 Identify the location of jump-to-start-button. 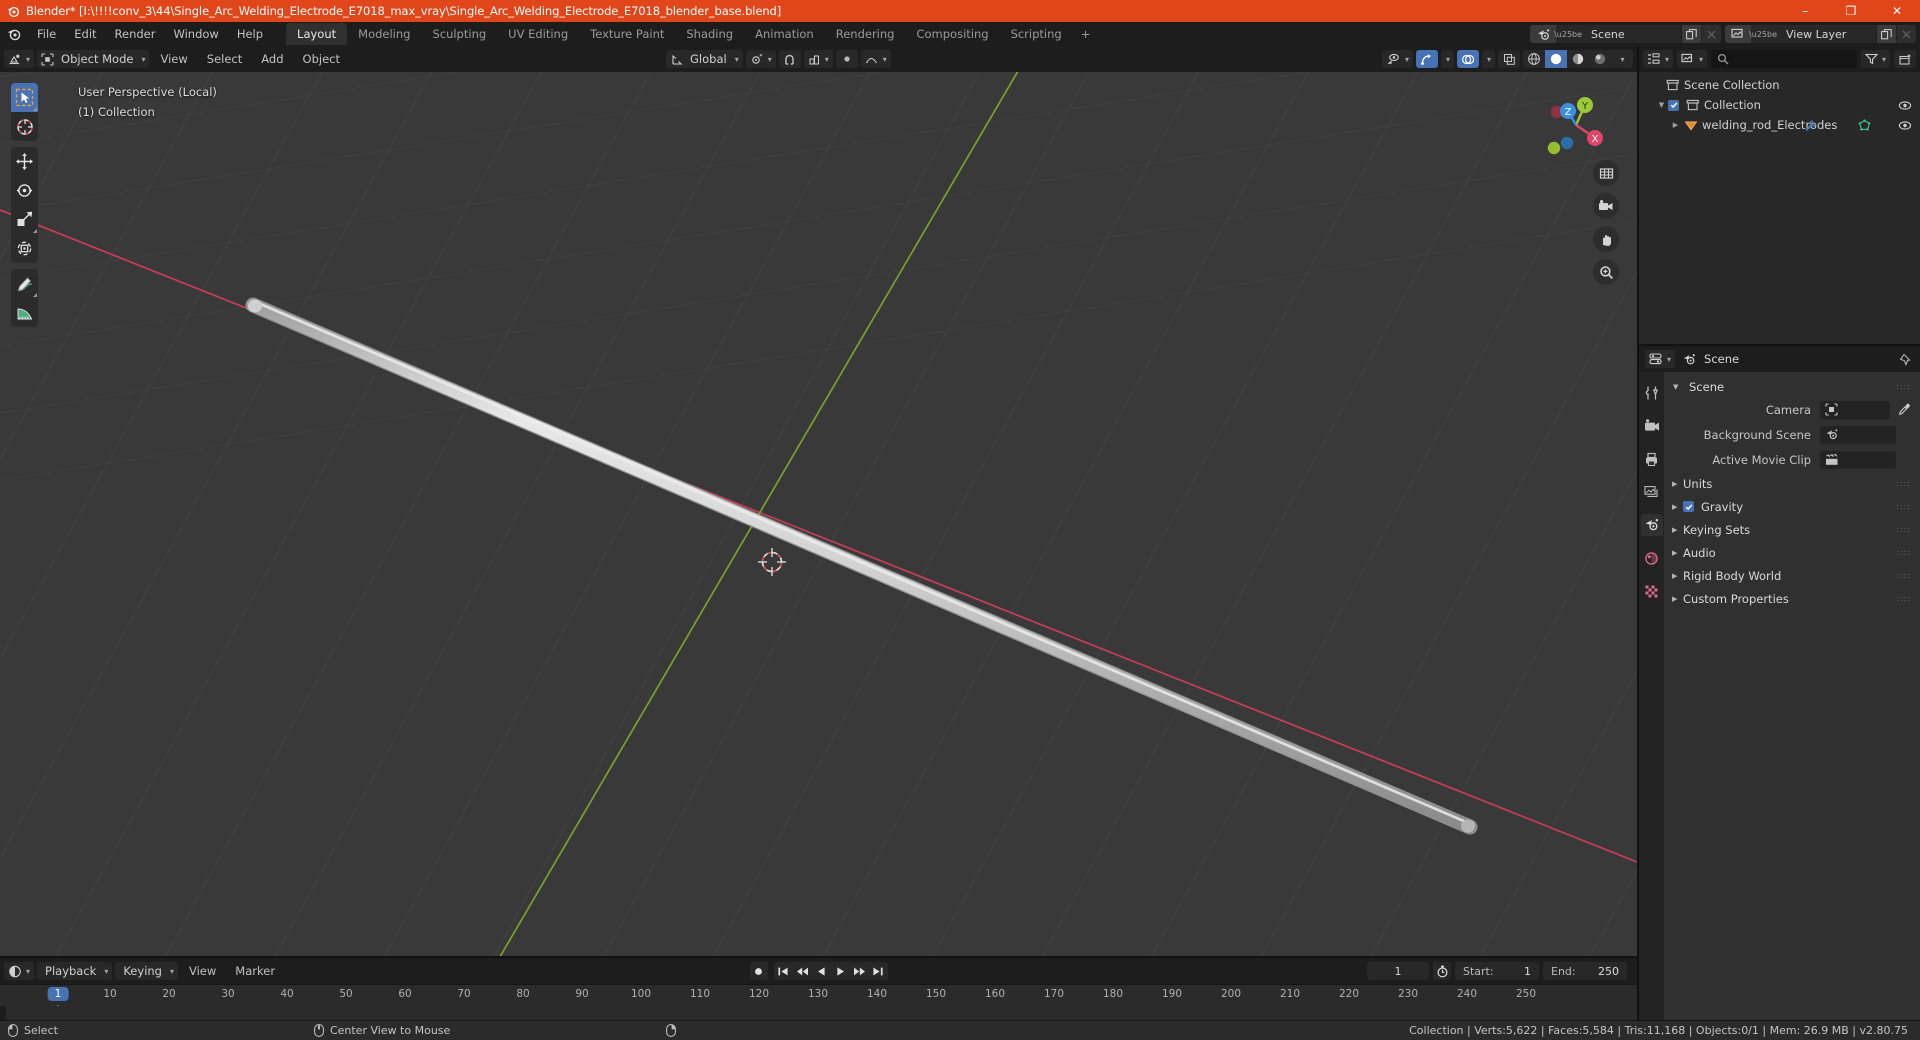
(783, 971).